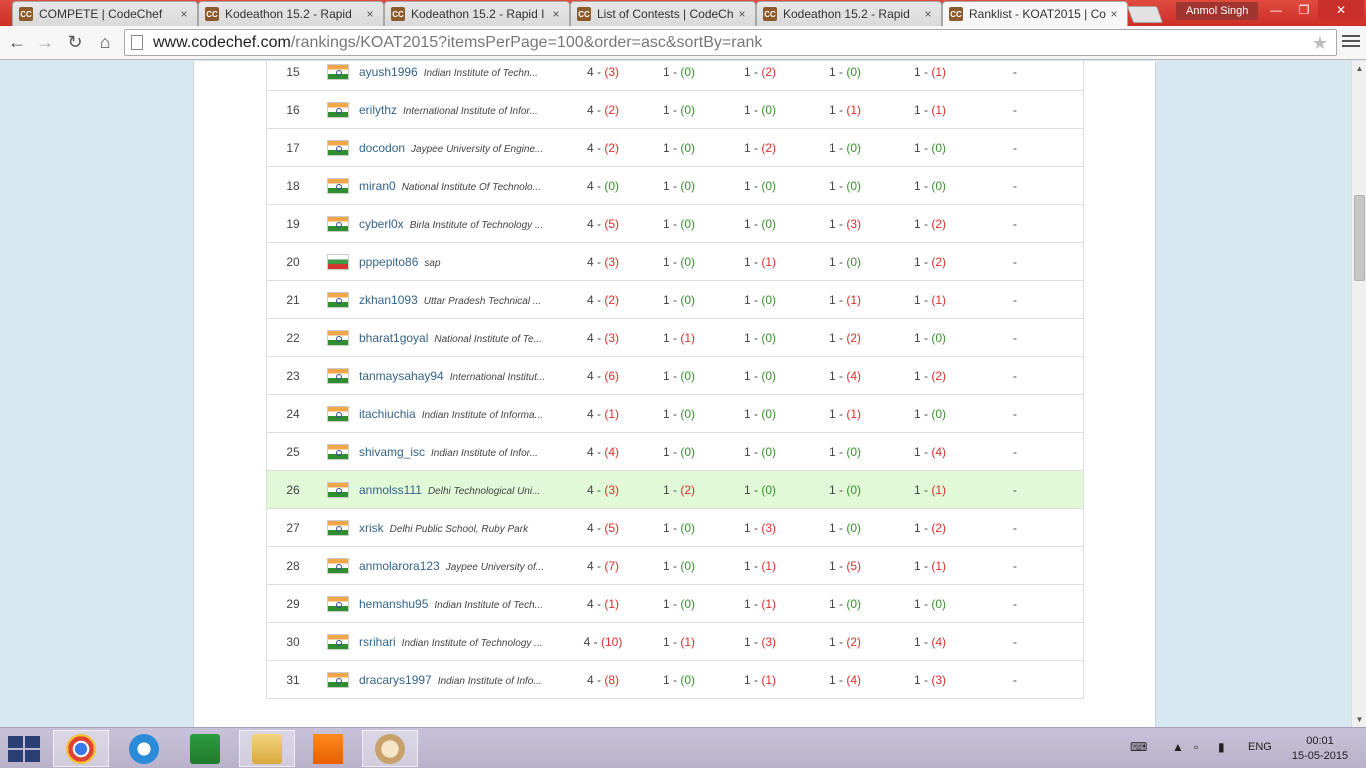 The width and height of the screenshot is (1366, 768). Describe the element at coordinates (267, 748) in the screenshot. I see `taskbar-app-file-explorer` at that location.